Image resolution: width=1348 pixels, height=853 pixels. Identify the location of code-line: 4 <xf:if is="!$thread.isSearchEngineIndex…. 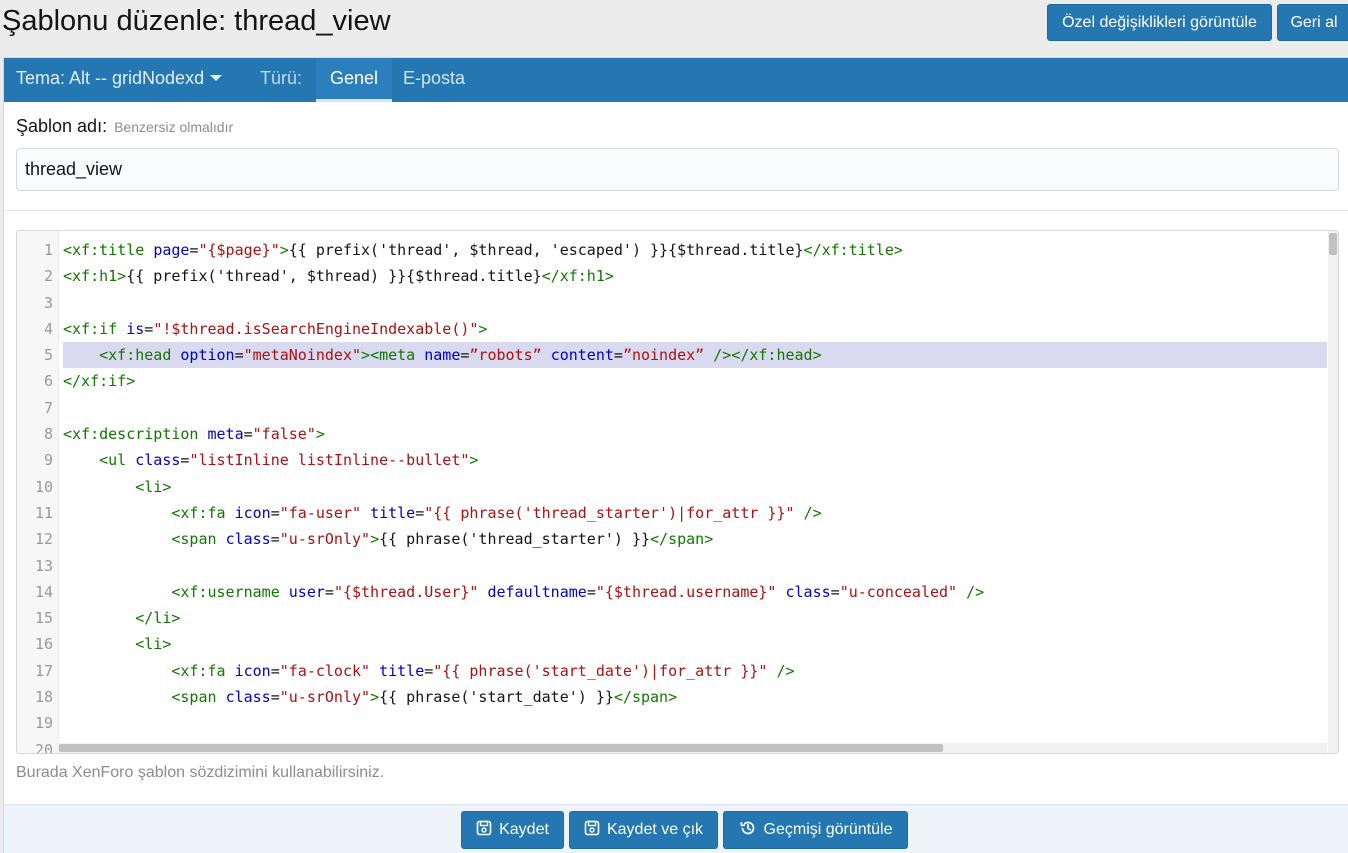
(672, 329).